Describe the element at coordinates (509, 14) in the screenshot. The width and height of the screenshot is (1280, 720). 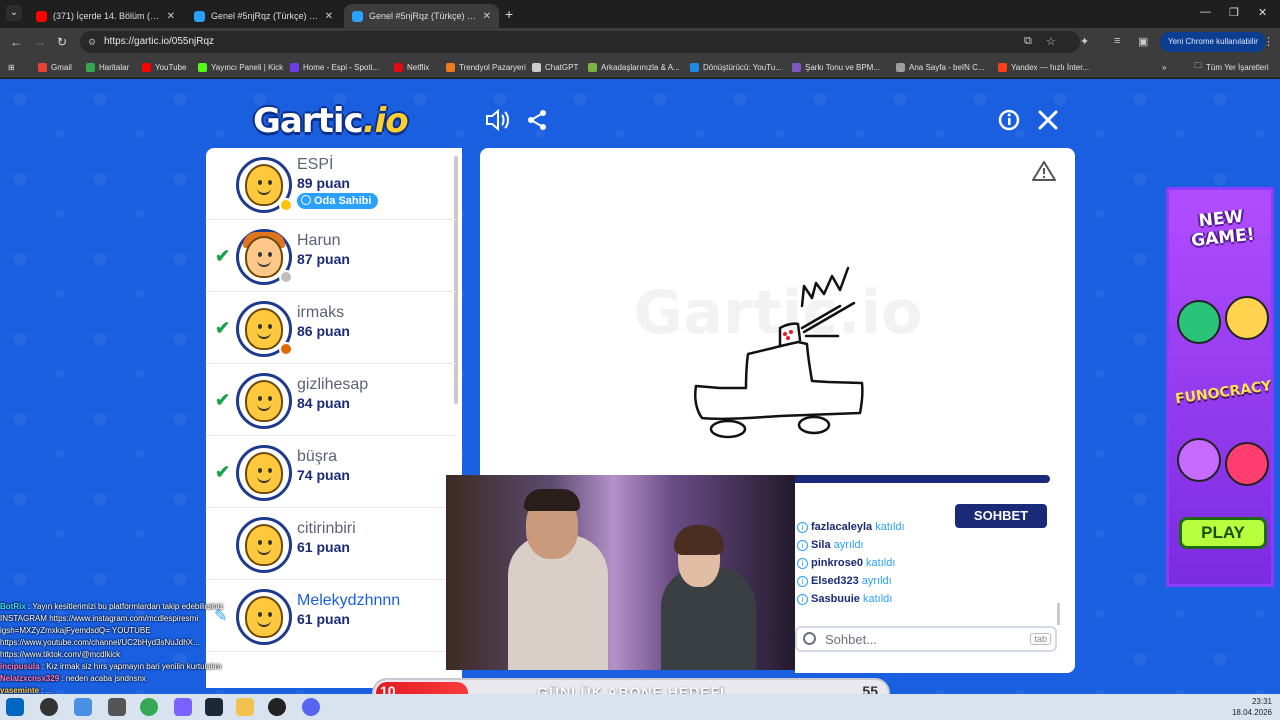
I see `new-tab-button: +` at that location.